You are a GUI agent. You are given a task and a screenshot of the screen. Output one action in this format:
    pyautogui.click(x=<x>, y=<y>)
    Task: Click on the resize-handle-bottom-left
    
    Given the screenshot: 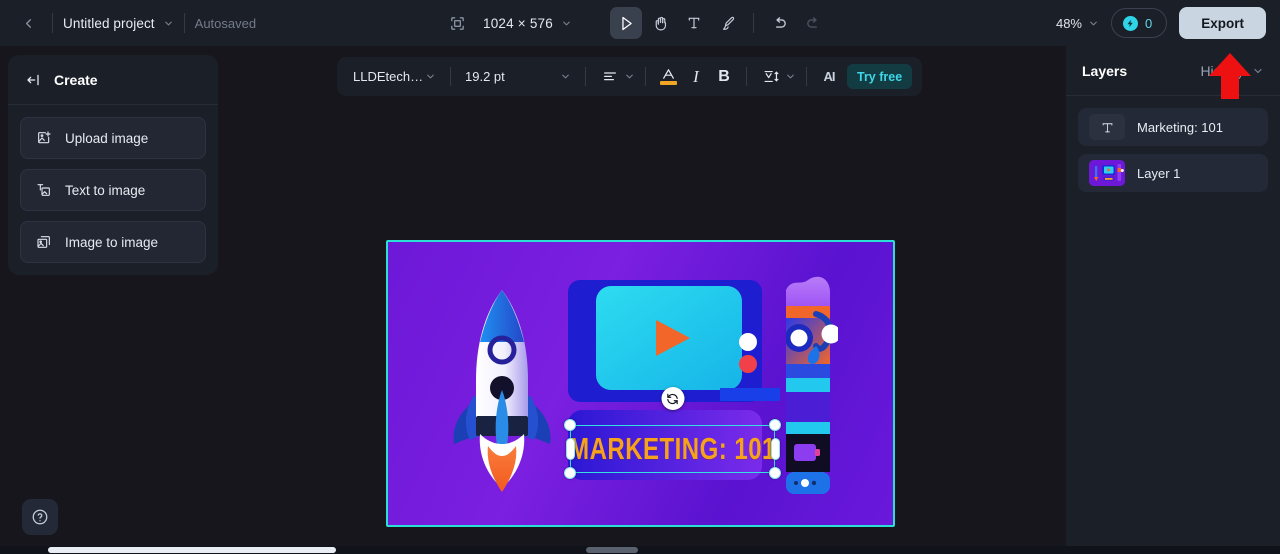 What is the action you would take?
    pyautogui.click(x=570, y=473)
    